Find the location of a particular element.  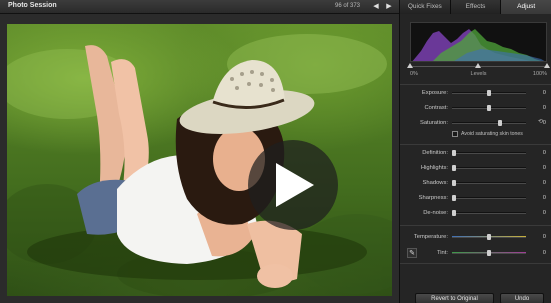

levels-labels: 0% Levels 100% is located at coordinates (478, 75).